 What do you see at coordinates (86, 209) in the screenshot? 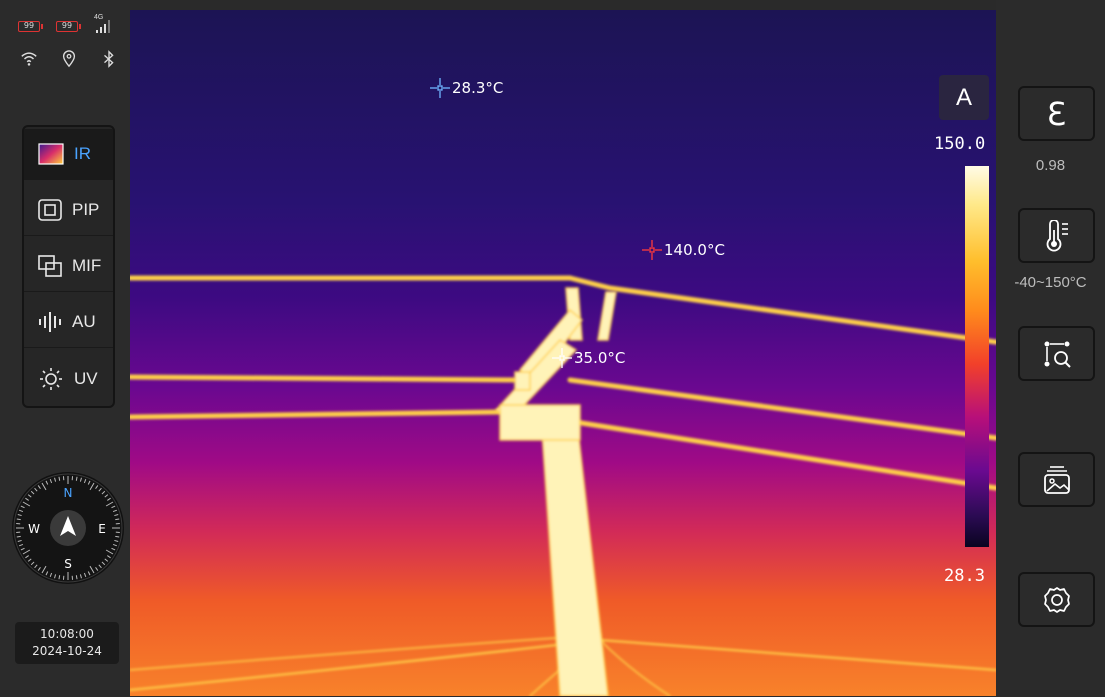
I see `mode-pip-label: PIP` at bounding box center [86, 209].